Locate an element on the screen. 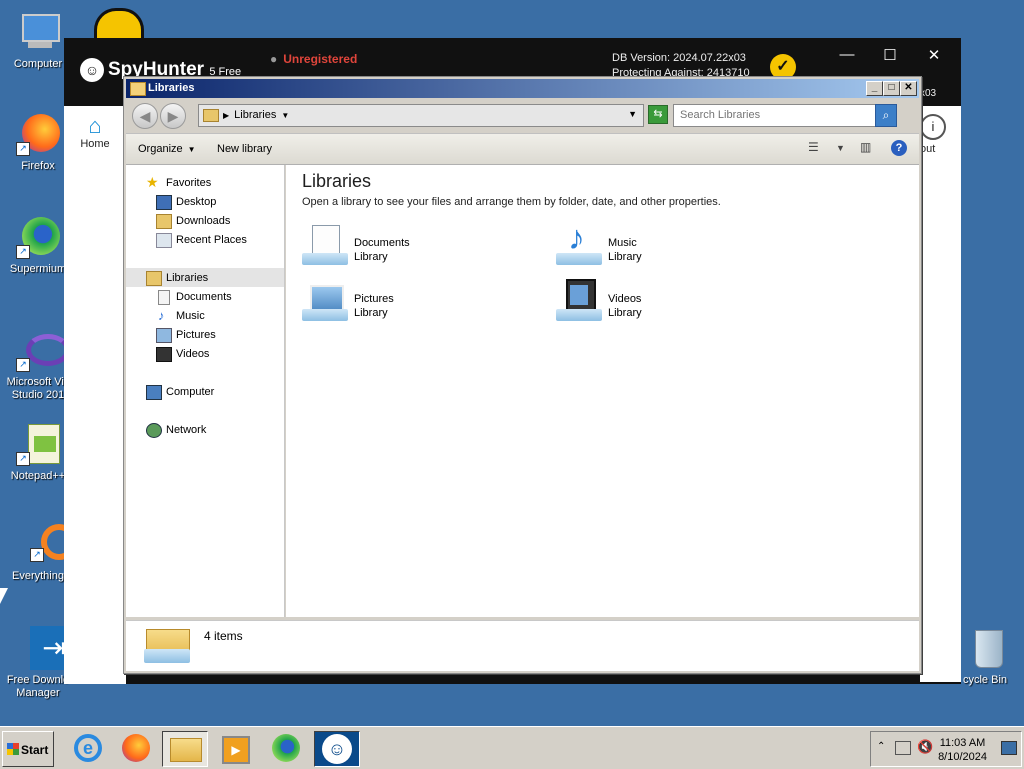 This screenshot has height=769, width=1024. library-videos: Videos Library is located at coordinates (656, 304).